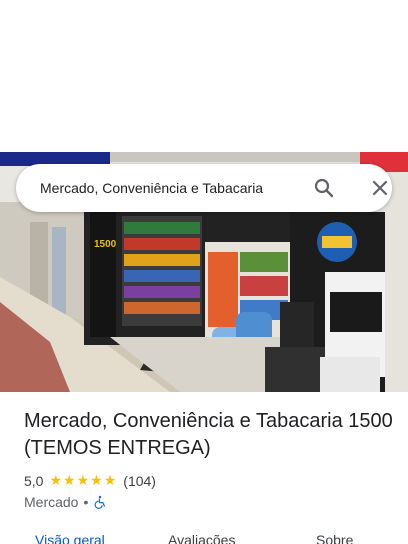 The width and height of the screenshot is (408, 544). What do you see at coordinates (334, 538) in the screenshot?
I see `tab-about: Sobre` at bounding box center [334, 538].